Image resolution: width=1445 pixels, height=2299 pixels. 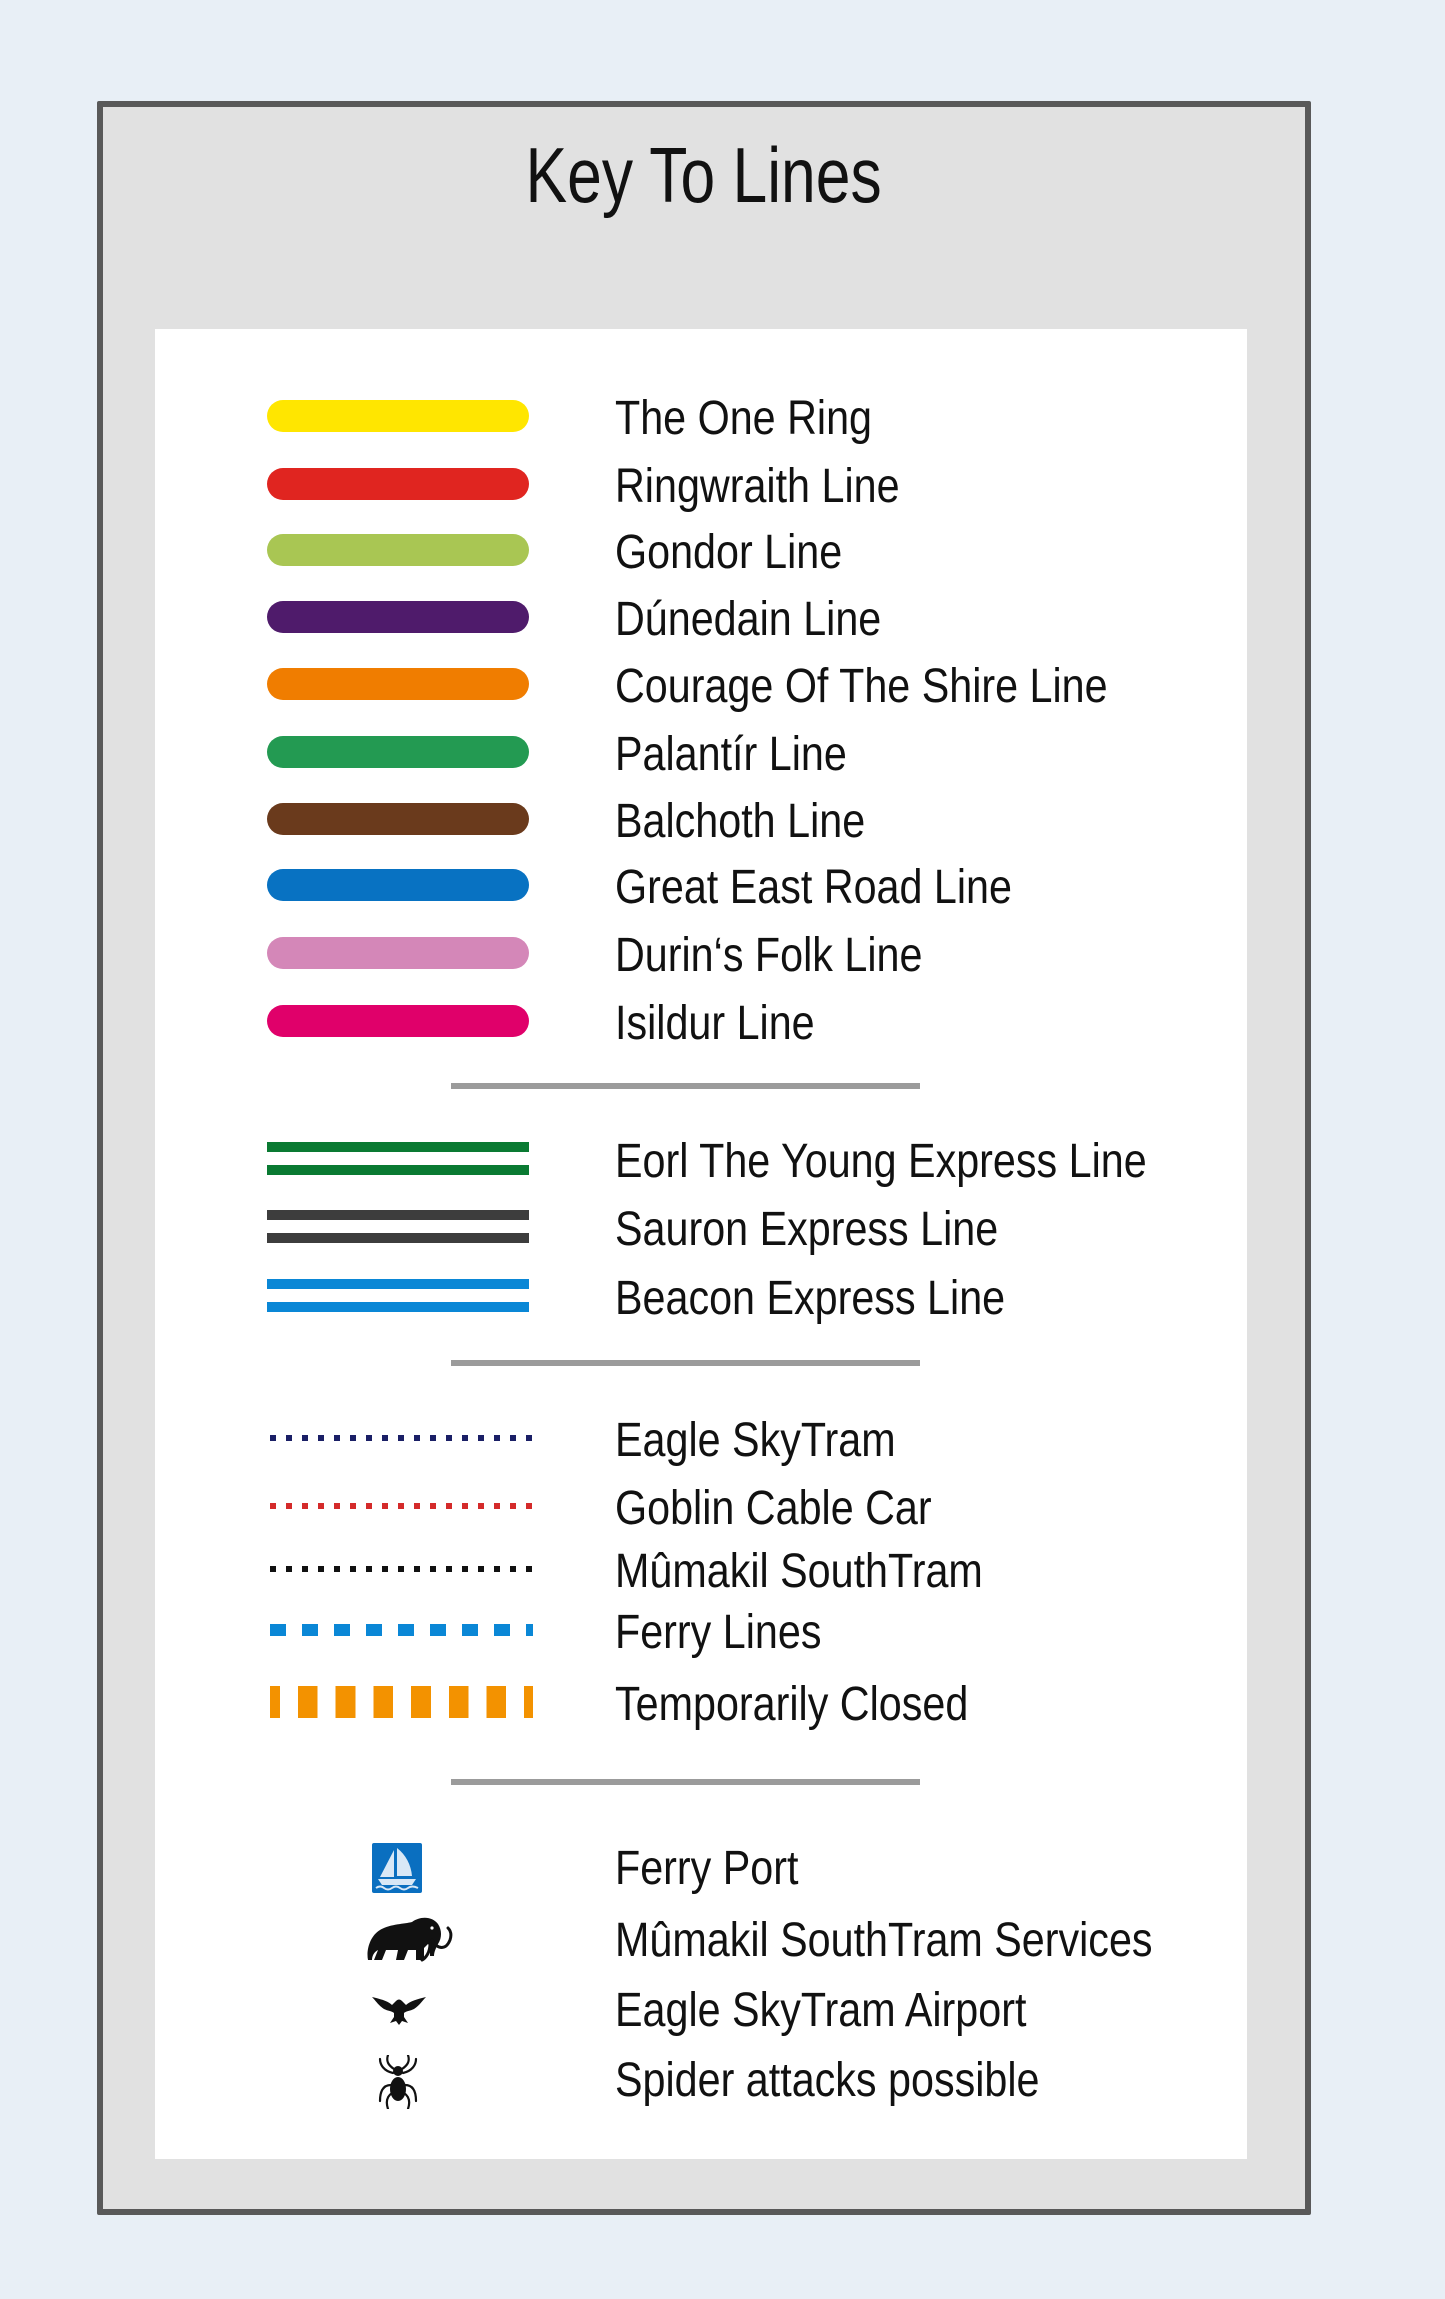 What do you see at coordinates (731, 754) in the screenshot?
I see `legend-label: Palantír Line` at bounding box center [731, 754].